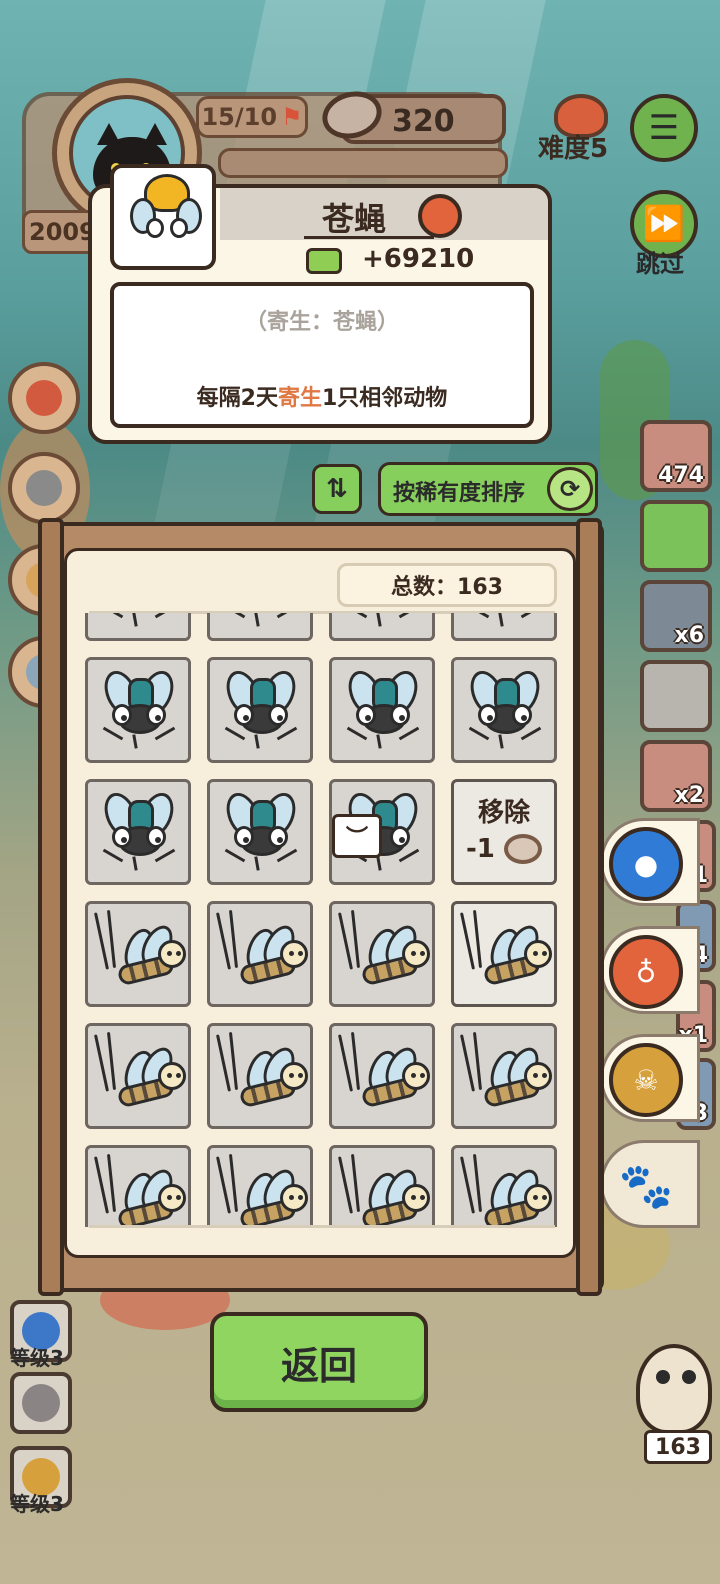 The height and width of the screenshot is (1584, 720). Describe the element at coordinates (179, 228) in the screenshot. I see `fly-eye-icon` at that location.